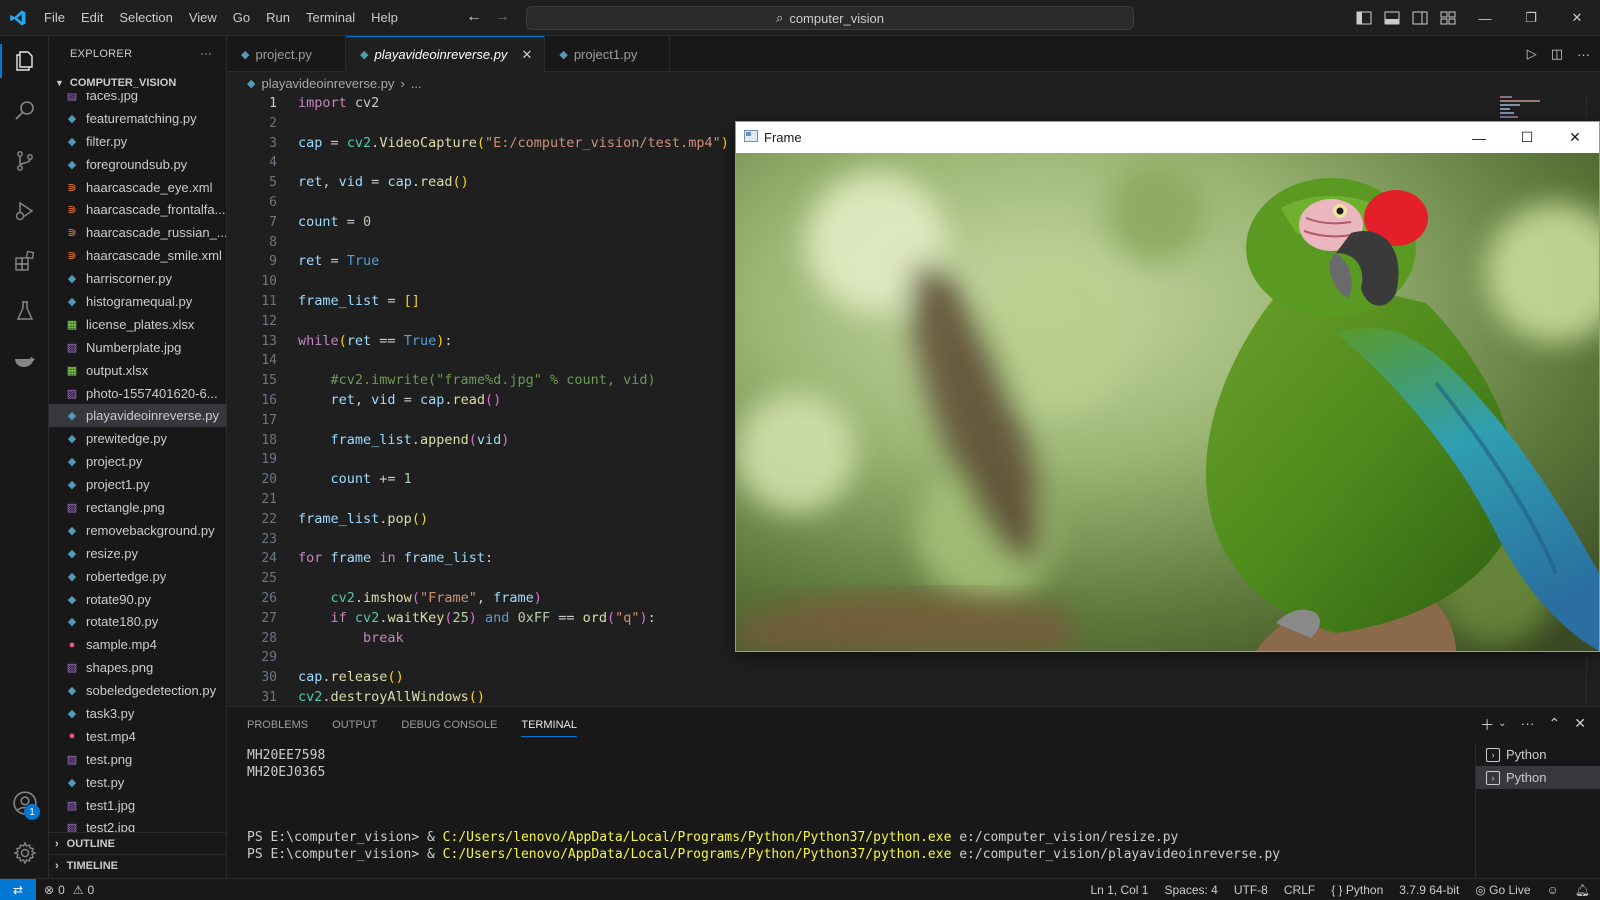 This screenshot has height=900, width=1600. I want to click on python-interpreter: 3.7.9 64-bit, so click(1429, 890).